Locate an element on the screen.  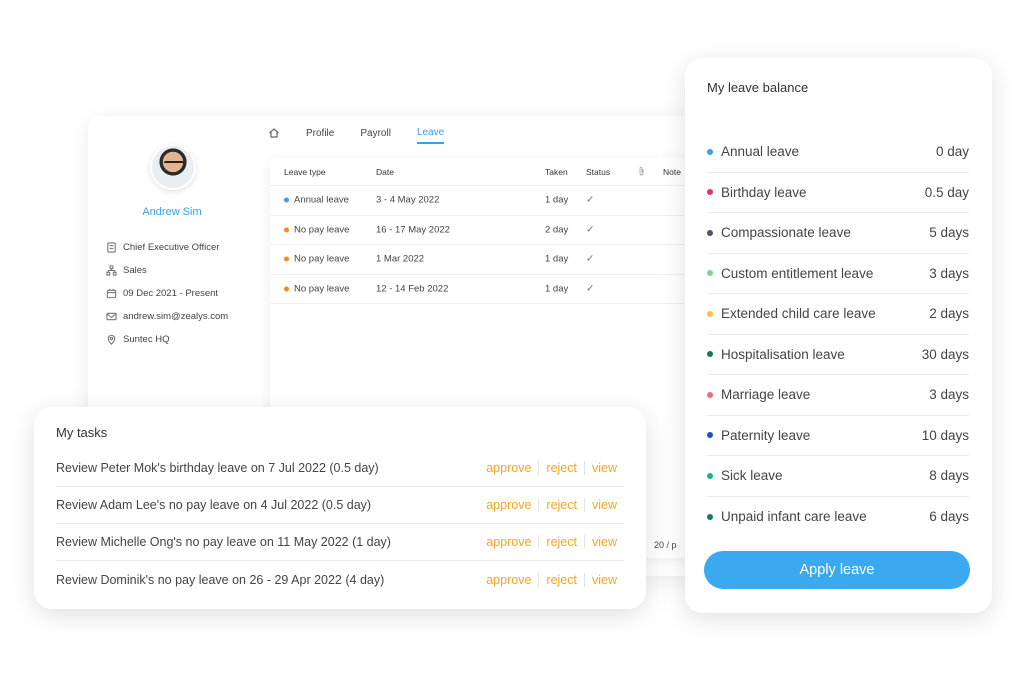
balance-item: Hospitalisation leave 30 days is located at coordinates (838, 355).